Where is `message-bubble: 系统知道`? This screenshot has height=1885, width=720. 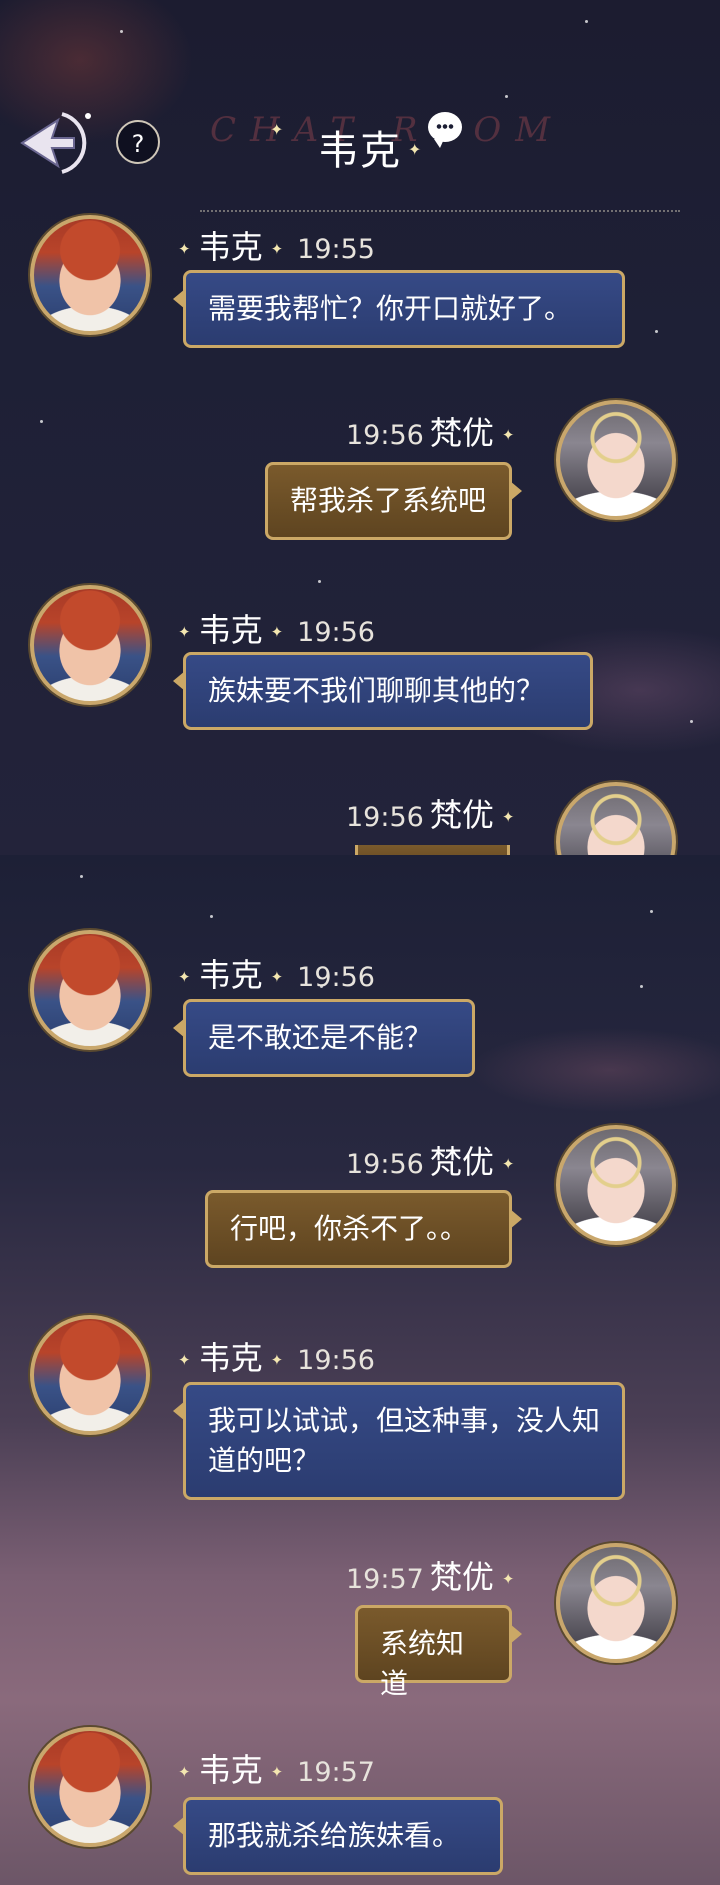 message-bubble: 系统知道 is located at coordinates (438, 1652).